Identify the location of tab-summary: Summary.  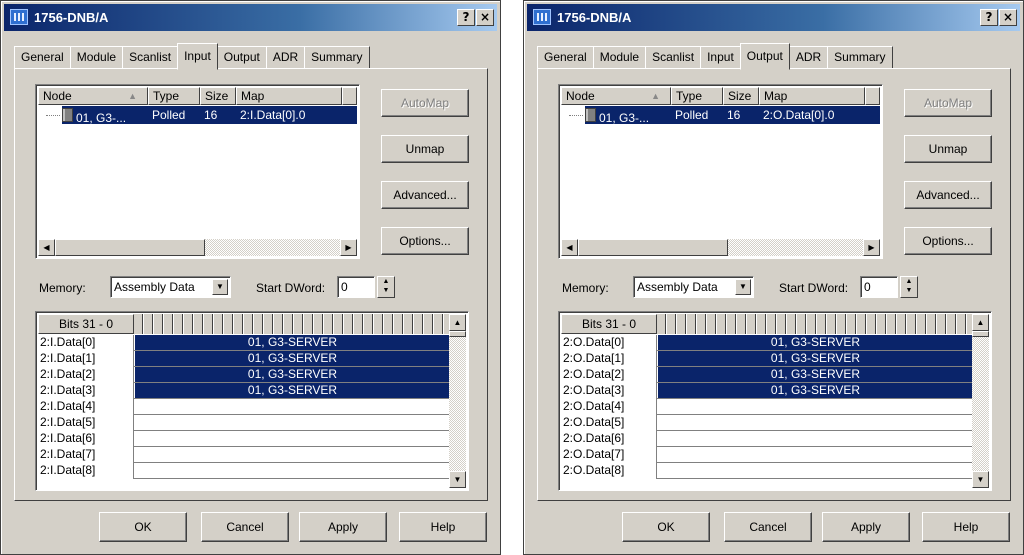
(337, 57).